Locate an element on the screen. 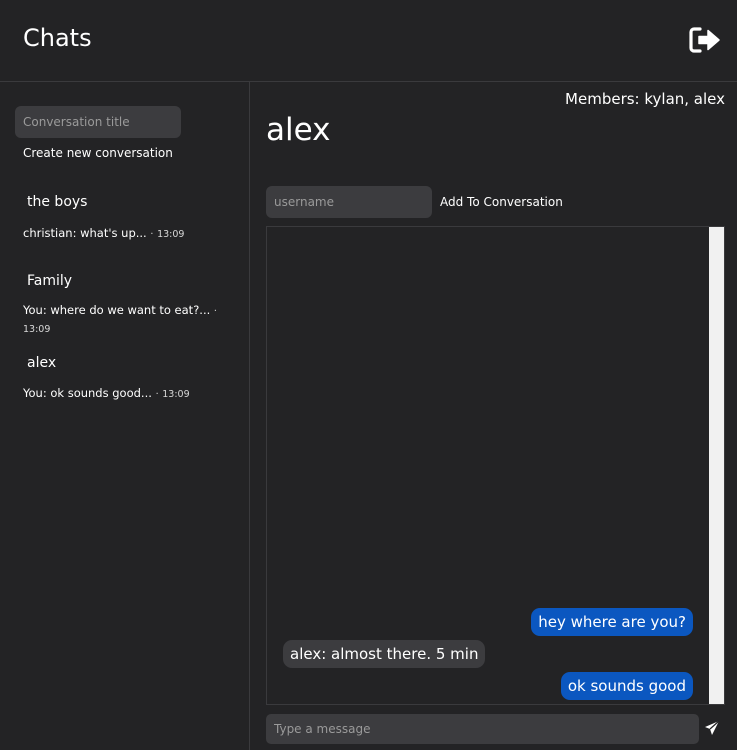 The image size is (737, 750). conversation-name: alex is located at coordinates (42, 363).